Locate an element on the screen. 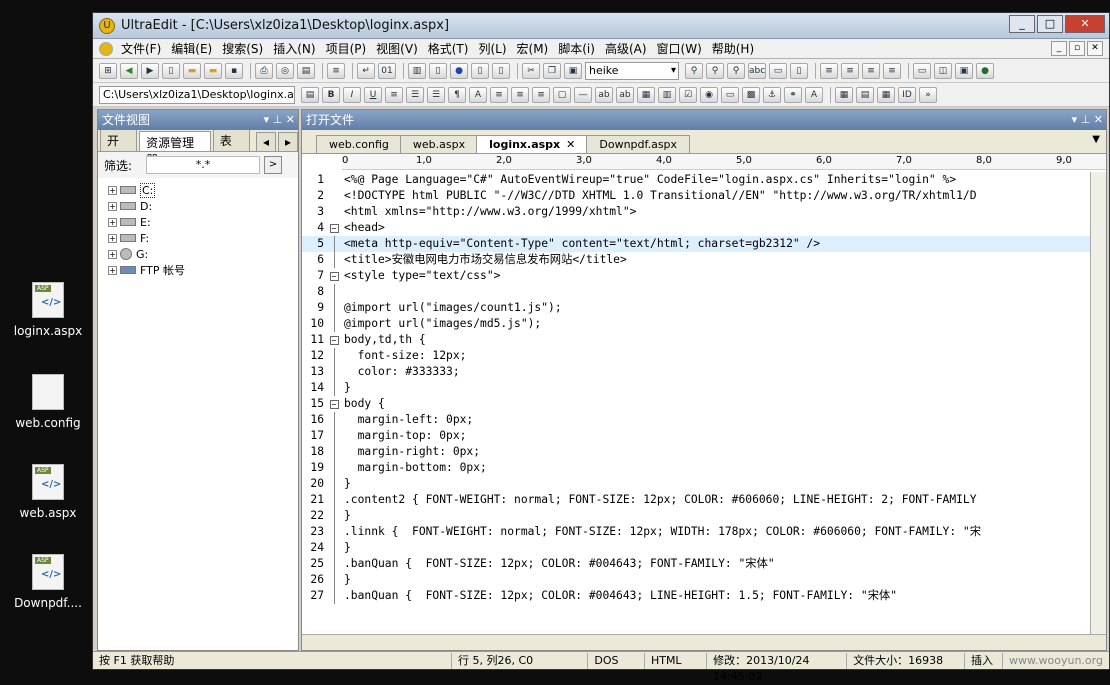  new-file-icon: ▯ is located at coordinates (171, 70).